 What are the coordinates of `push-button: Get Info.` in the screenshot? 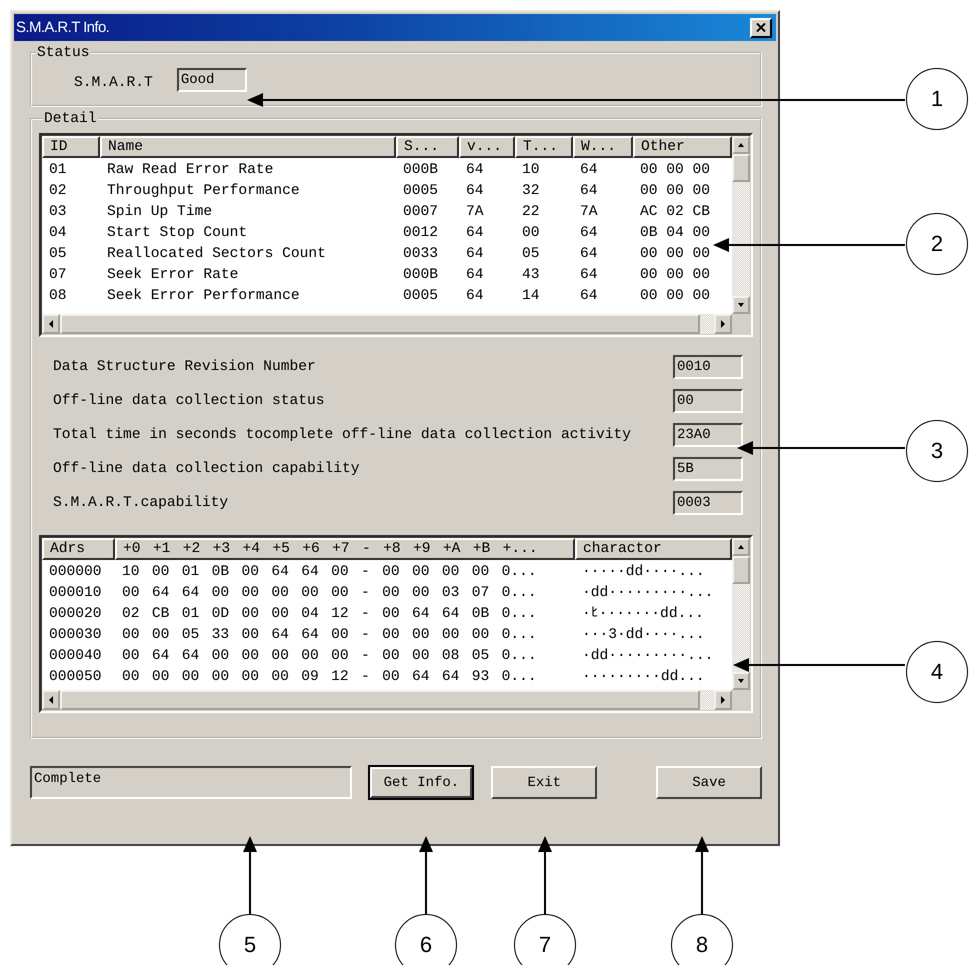 It's located at (421, 782).